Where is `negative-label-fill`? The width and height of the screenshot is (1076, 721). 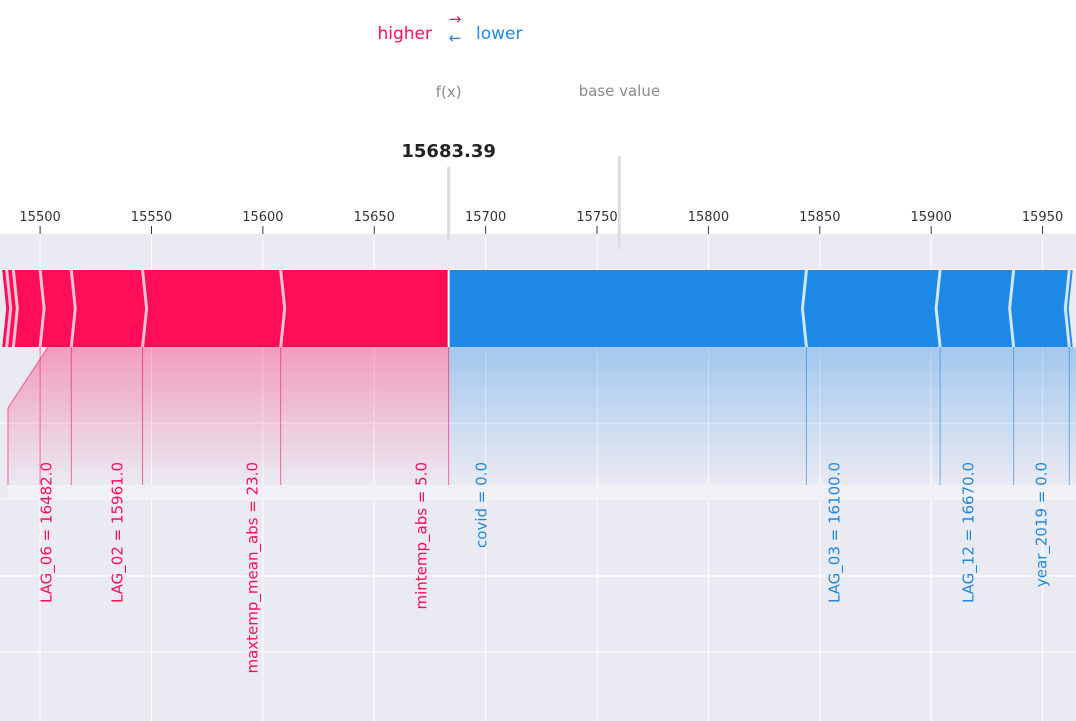
negative-label-fill is located at coordinates (762, 416).